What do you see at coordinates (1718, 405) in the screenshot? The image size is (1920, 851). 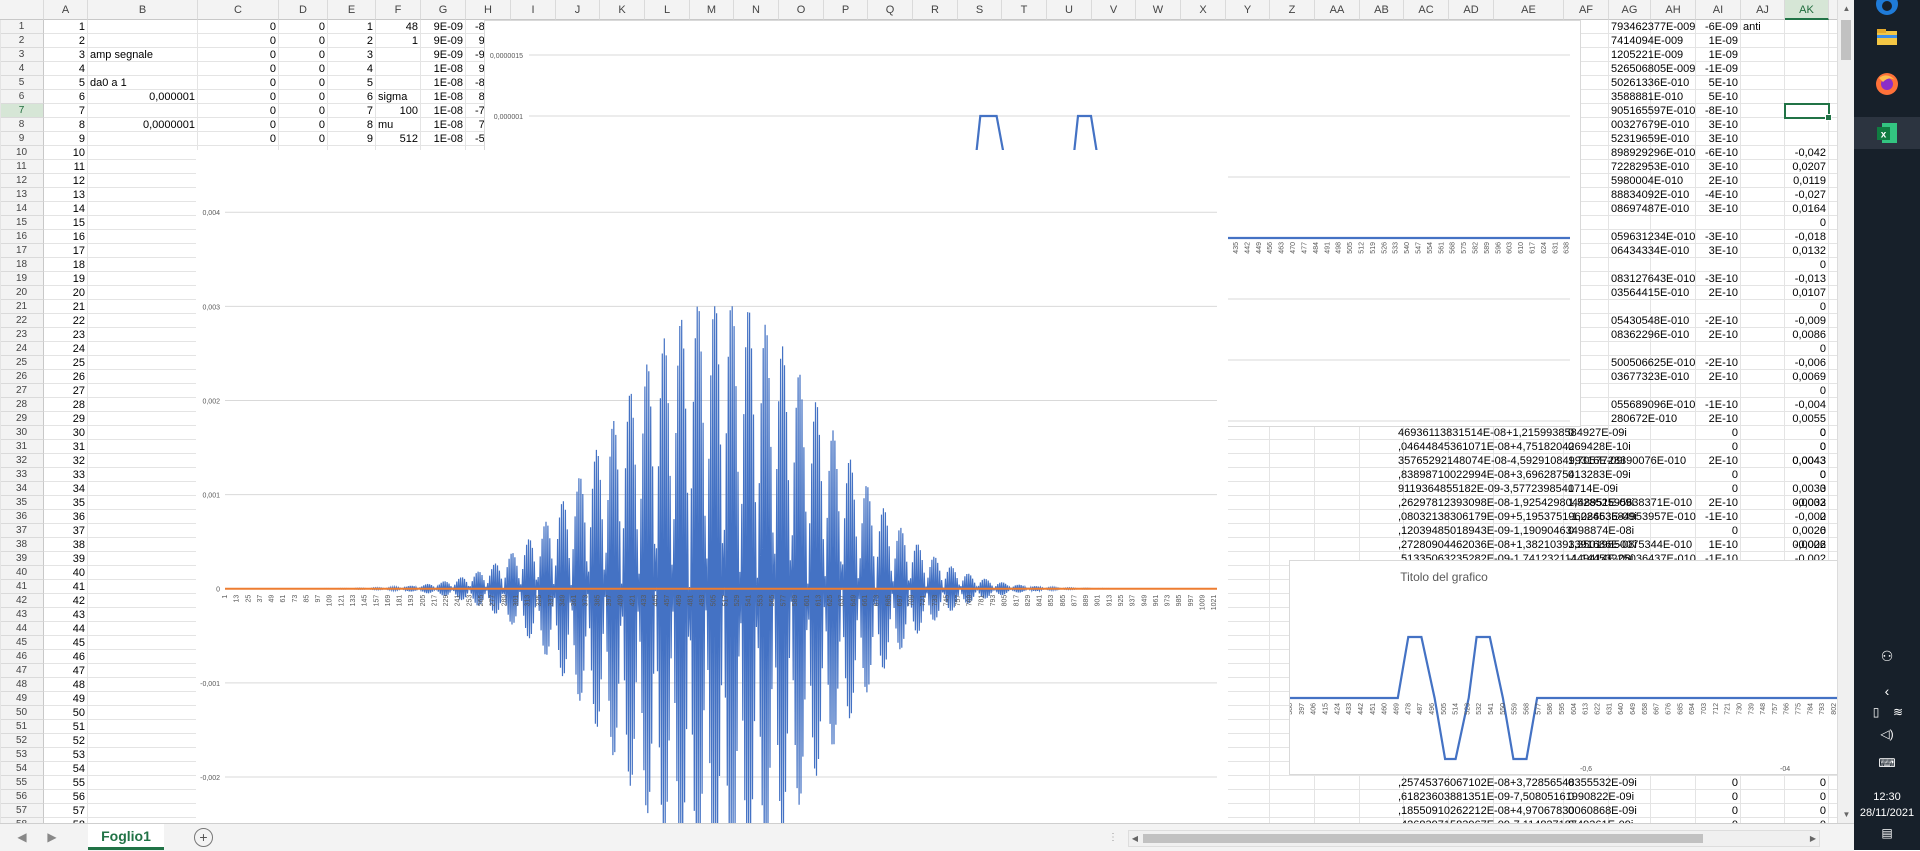 I see `cell-ai28: -1E-10` at bounding box center [1718, 405].